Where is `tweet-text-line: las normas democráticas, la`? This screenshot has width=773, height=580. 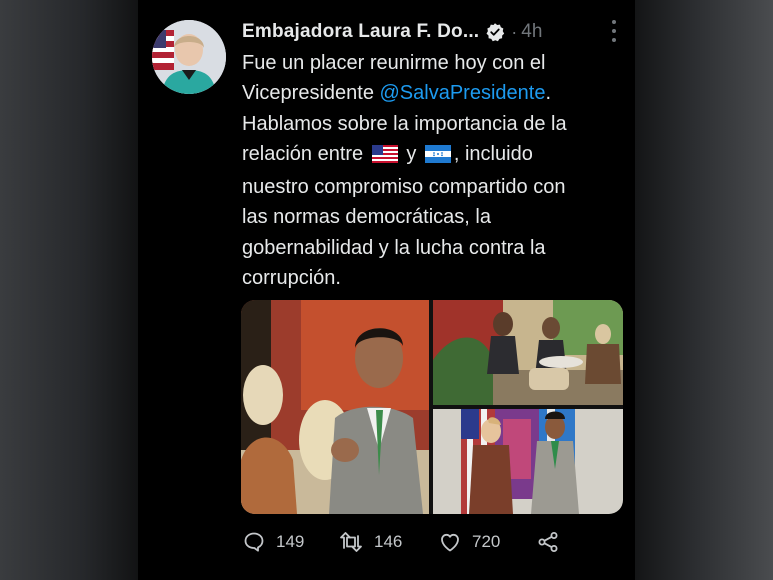 tweet-text-line: las normas democráticas, la is located at coordinates (366, 217).